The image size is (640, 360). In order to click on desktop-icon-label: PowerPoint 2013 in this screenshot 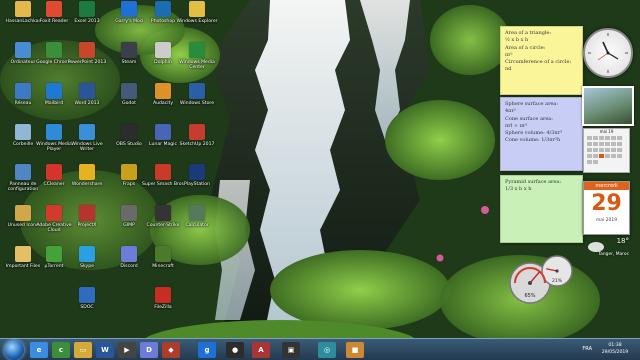, I will do `click(87, 62)`.